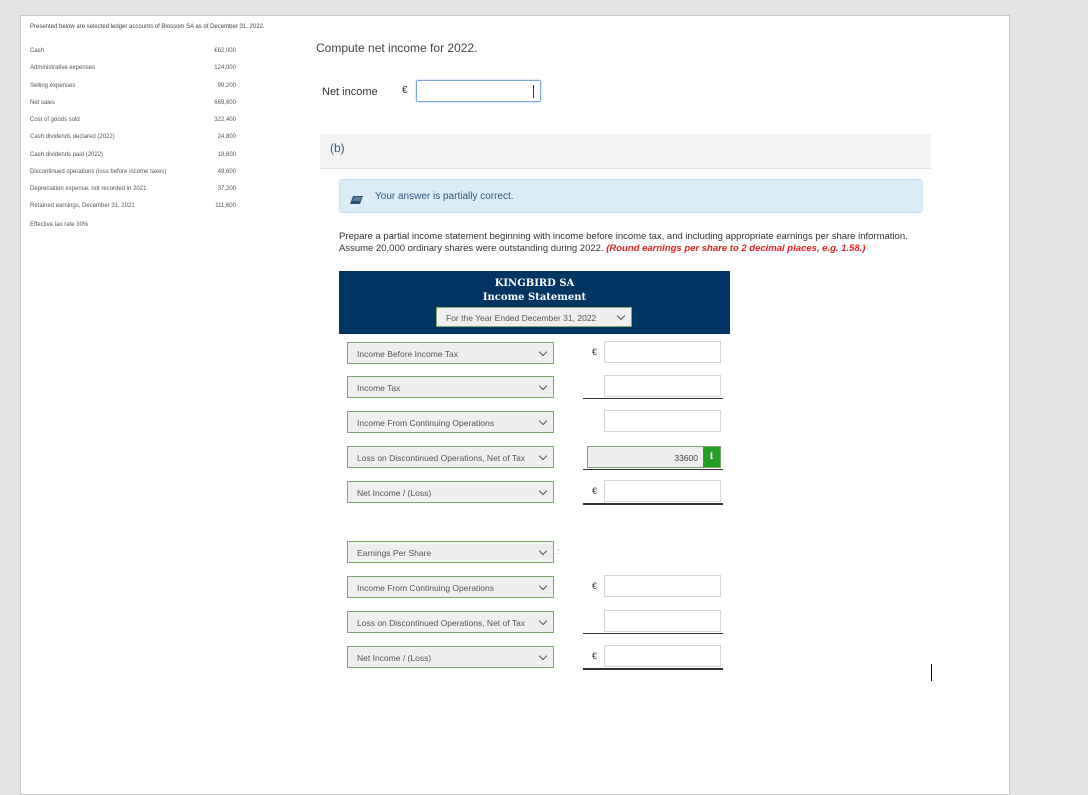 This screenshot has height=795, width=1088. I want to click on ledger-row: Cash €62,000, so click(133, 53).